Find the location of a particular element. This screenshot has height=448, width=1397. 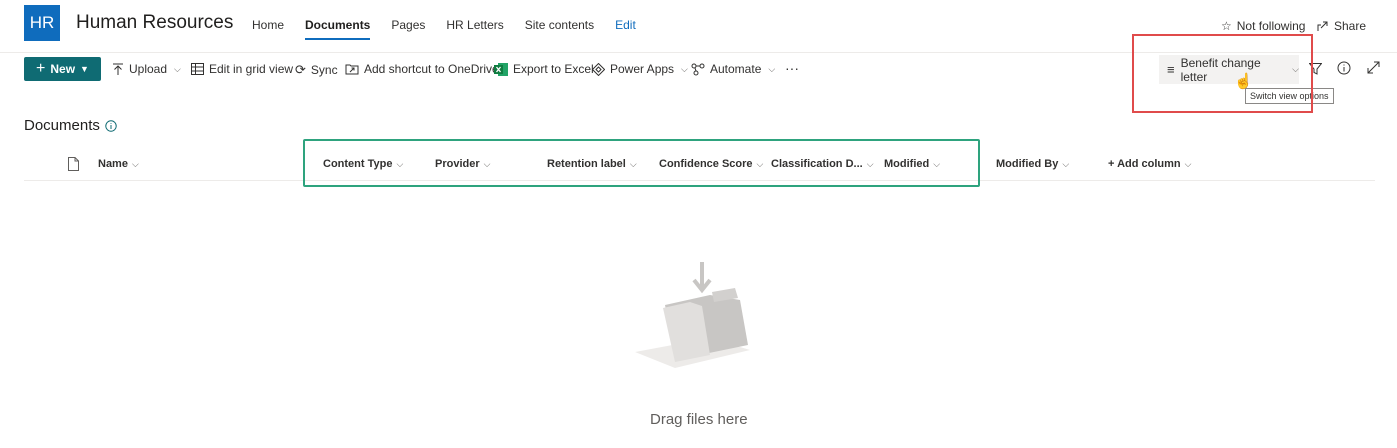

upload-button: Upload ⌵ is located at coordinates (146, 69).